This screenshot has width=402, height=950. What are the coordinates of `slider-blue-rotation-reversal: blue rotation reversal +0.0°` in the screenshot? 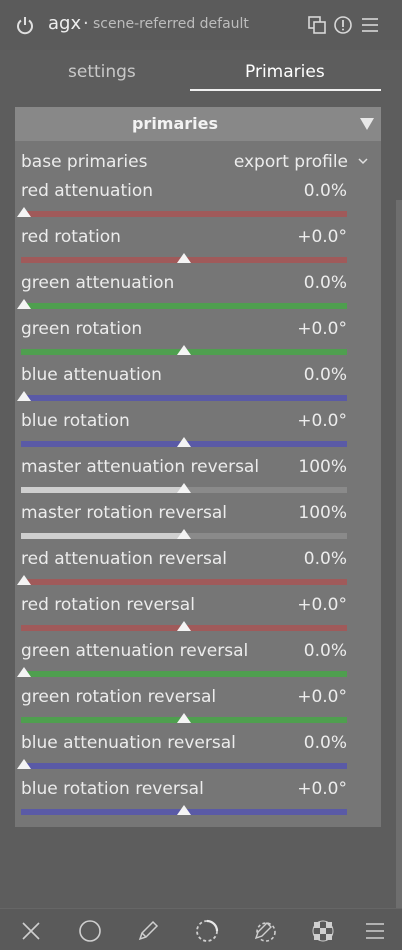 It's located at (184, 802).